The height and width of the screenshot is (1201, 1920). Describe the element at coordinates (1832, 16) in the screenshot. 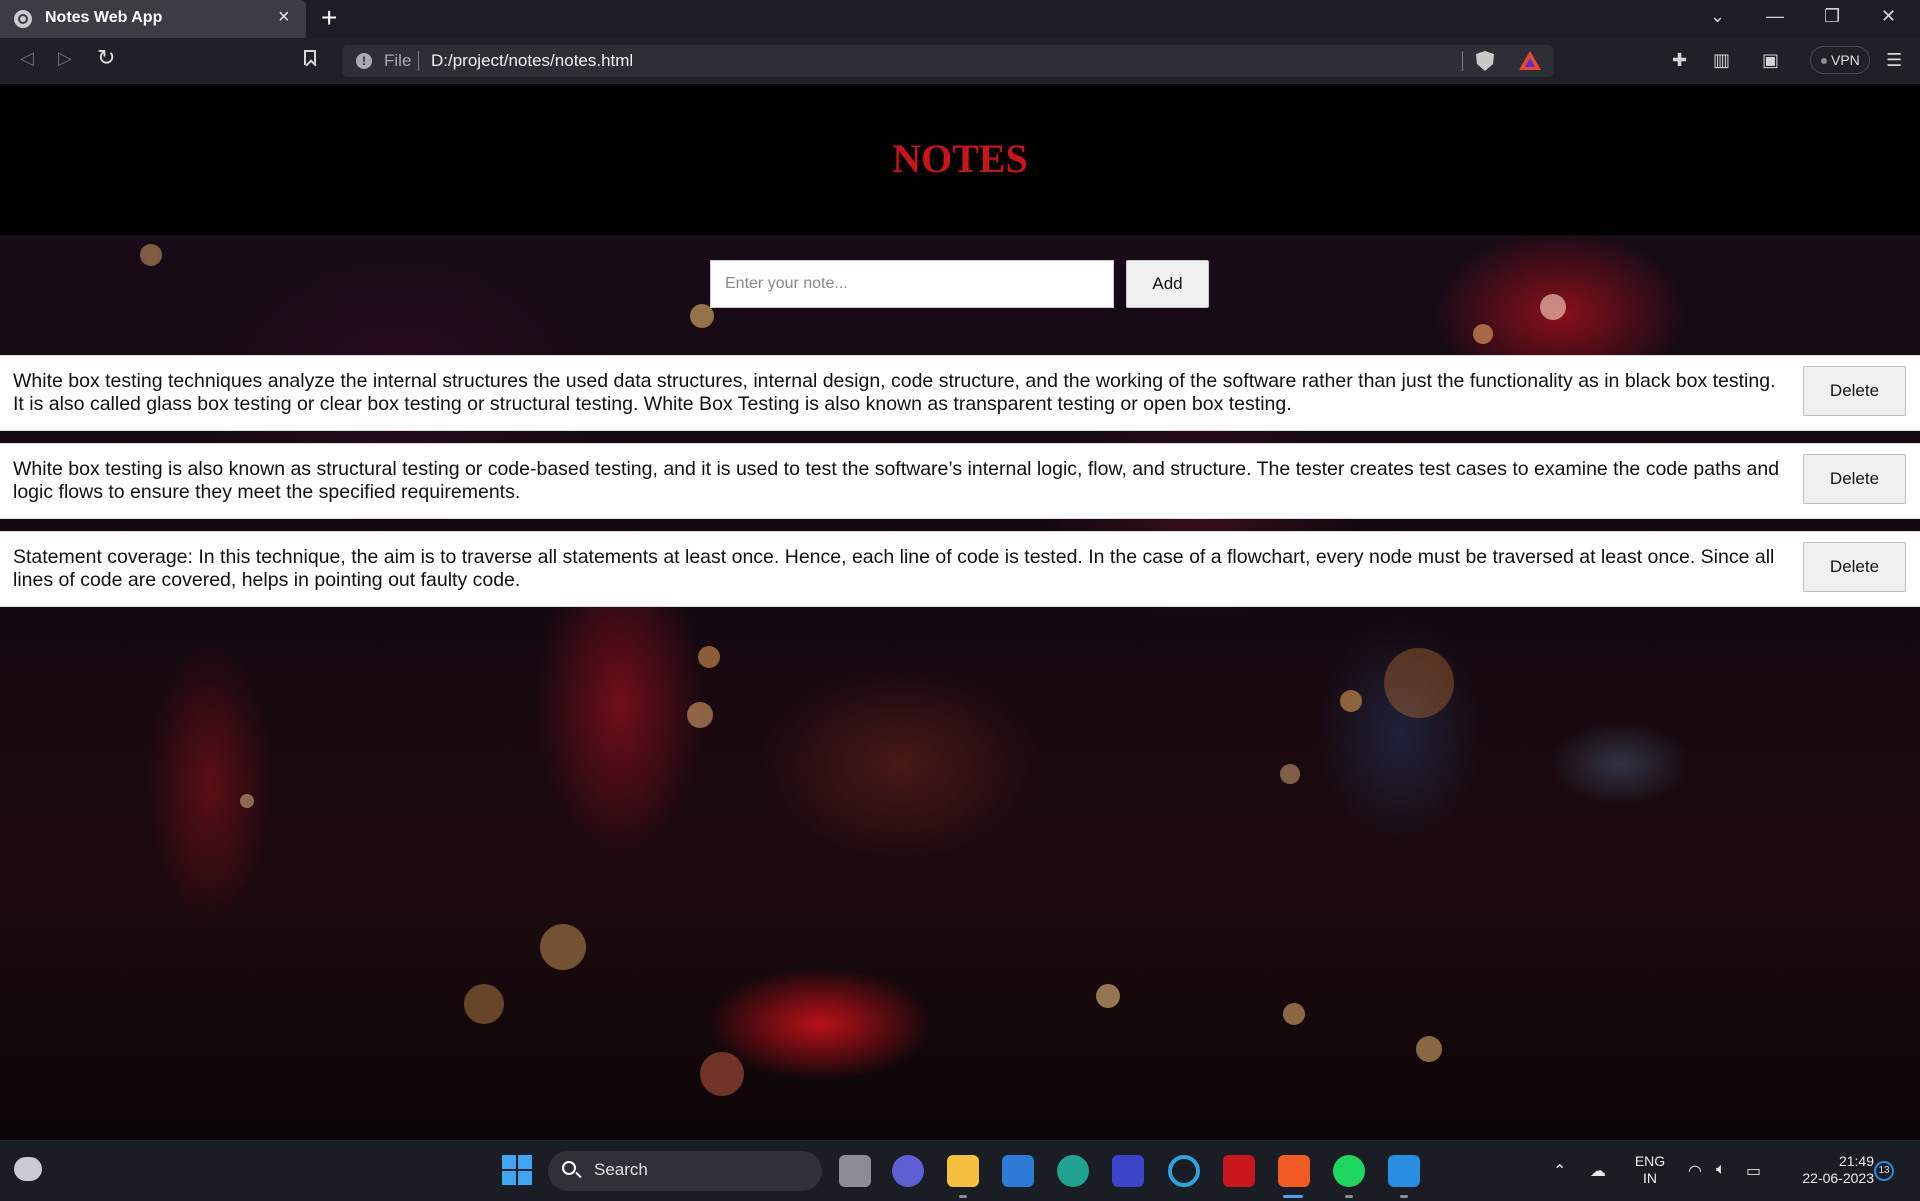

I see `restore-button: ❐` at that location.